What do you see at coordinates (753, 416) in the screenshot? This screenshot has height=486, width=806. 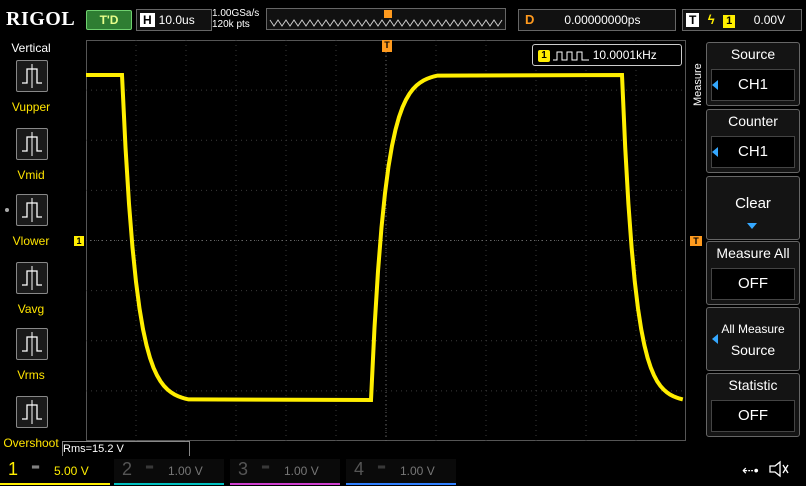 I see `statistic-value: OFF` at bounding box center [753, 416].